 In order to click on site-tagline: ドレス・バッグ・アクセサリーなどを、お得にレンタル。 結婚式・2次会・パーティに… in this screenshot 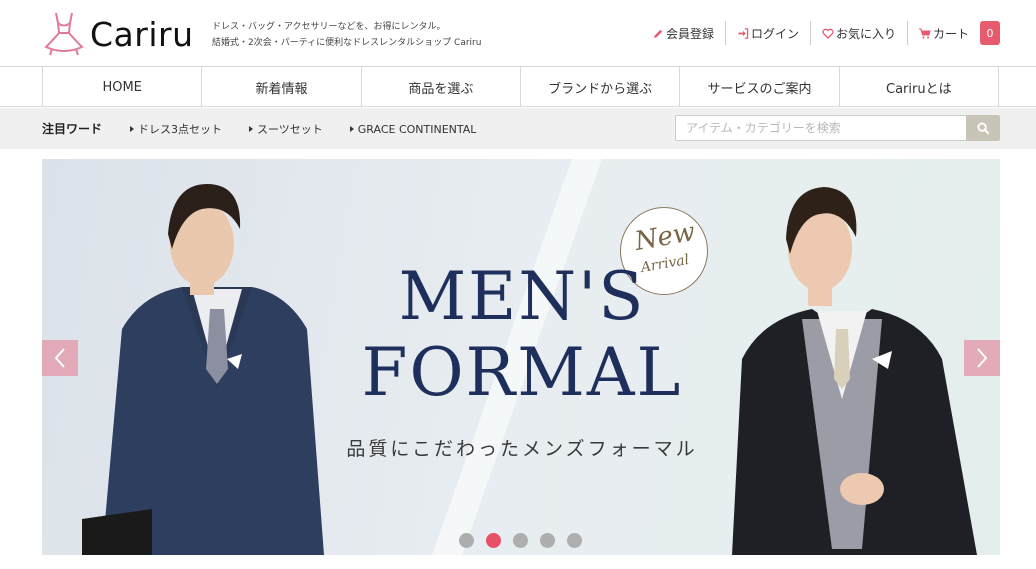, I will do `click(346, 35)`.